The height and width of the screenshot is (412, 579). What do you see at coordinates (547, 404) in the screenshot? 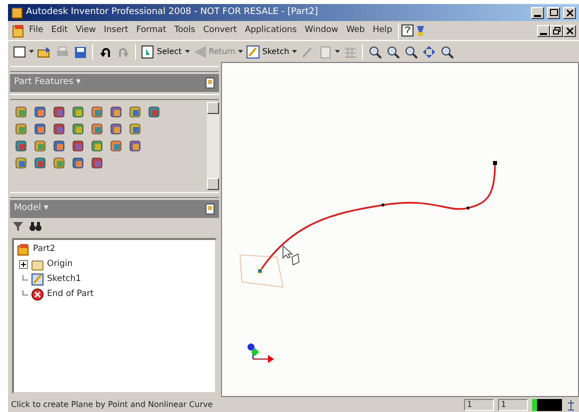
I see `memory-meter-icon` at bounding box center [547, 404].